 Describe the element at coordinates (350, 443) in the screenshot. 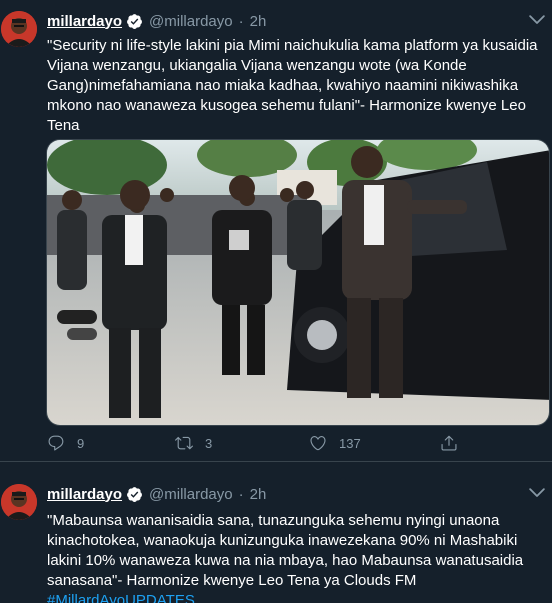

I see `like-count: 137` at that location.